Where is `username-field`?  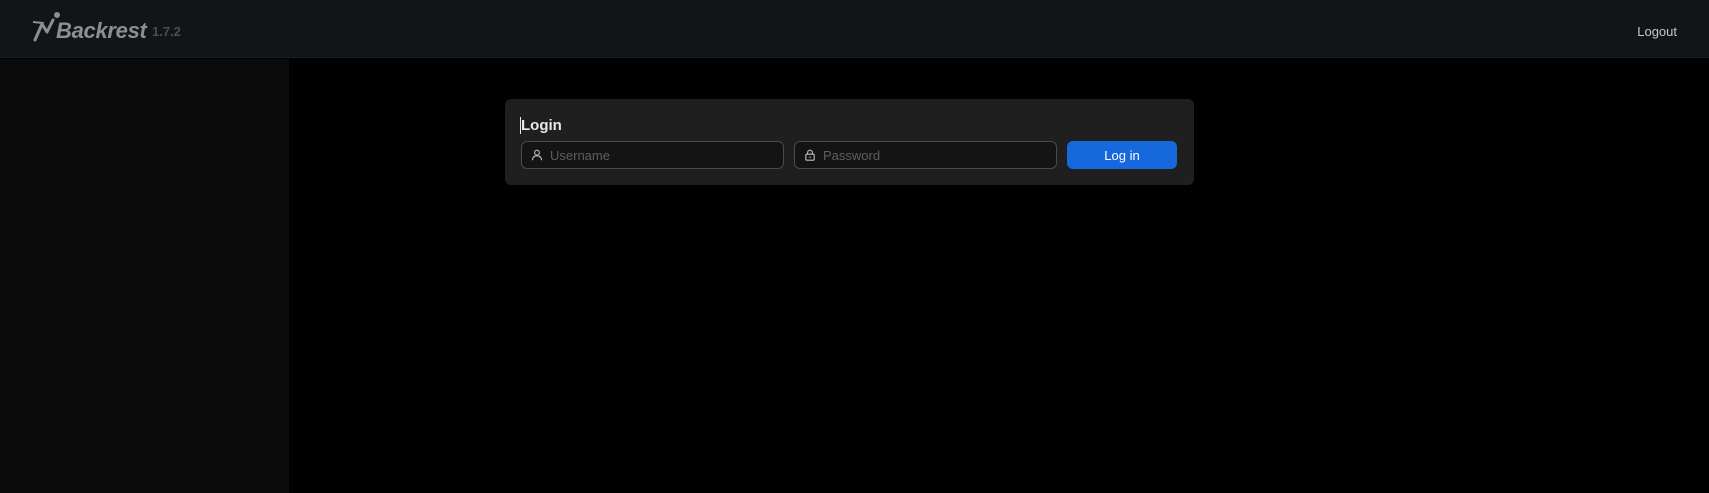
username-field is located at coordinates (652, 155).